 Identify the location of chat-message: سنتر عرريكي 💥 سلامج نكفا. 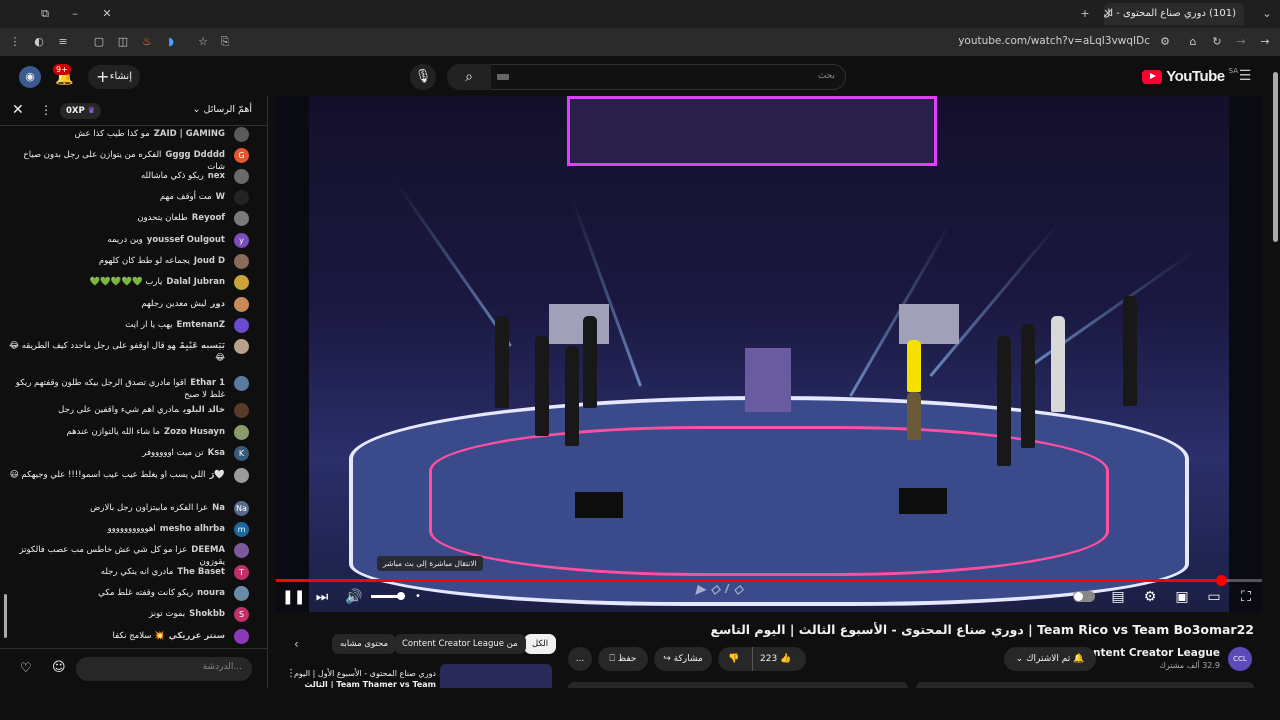
(169, 636).